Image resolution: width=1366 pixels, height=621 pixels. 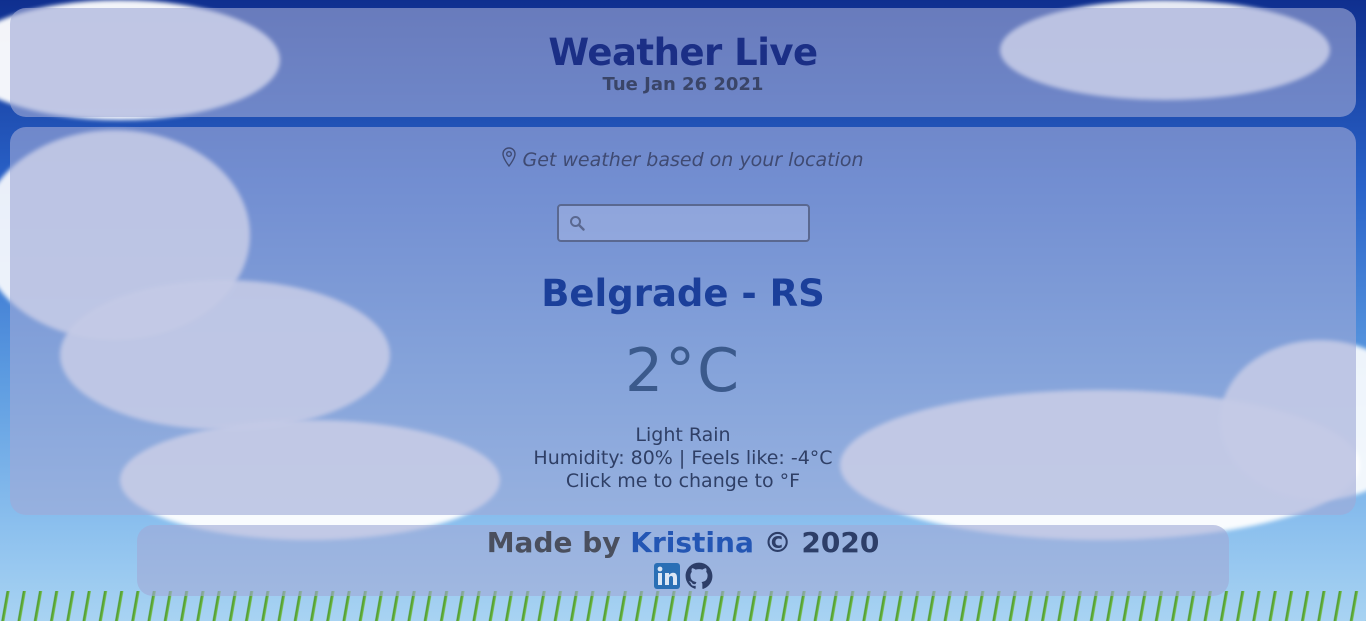 I want to click on social-links, so click(x=683, y=578).